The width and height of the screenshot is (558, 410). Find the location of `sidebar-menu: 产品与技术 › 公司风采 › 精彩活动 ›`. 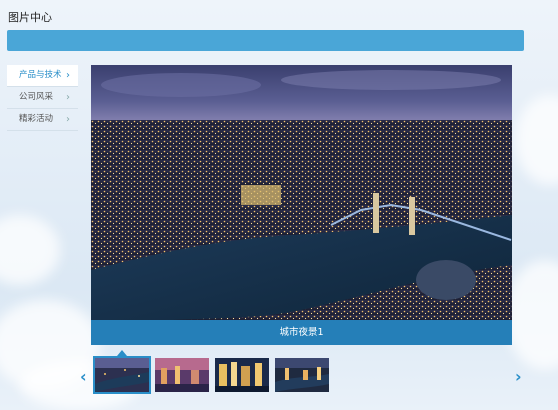

sidebar-menu: 产品与技术 › 公司风采 › 精彩活动 › is located at coordinates (42, 98).